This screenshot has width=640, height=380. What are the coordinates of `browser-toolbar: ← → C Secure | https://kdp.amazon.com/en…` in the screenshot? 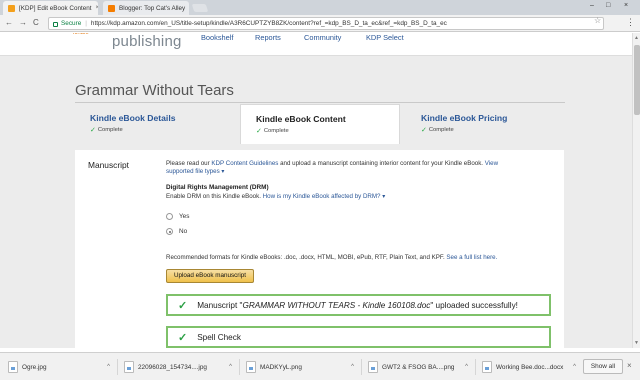 It's located at (320, 23).